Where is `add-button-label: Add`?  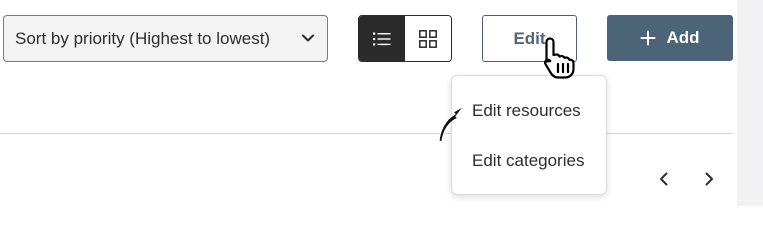 add-button-label: Add is located at coordinates (683, 37).